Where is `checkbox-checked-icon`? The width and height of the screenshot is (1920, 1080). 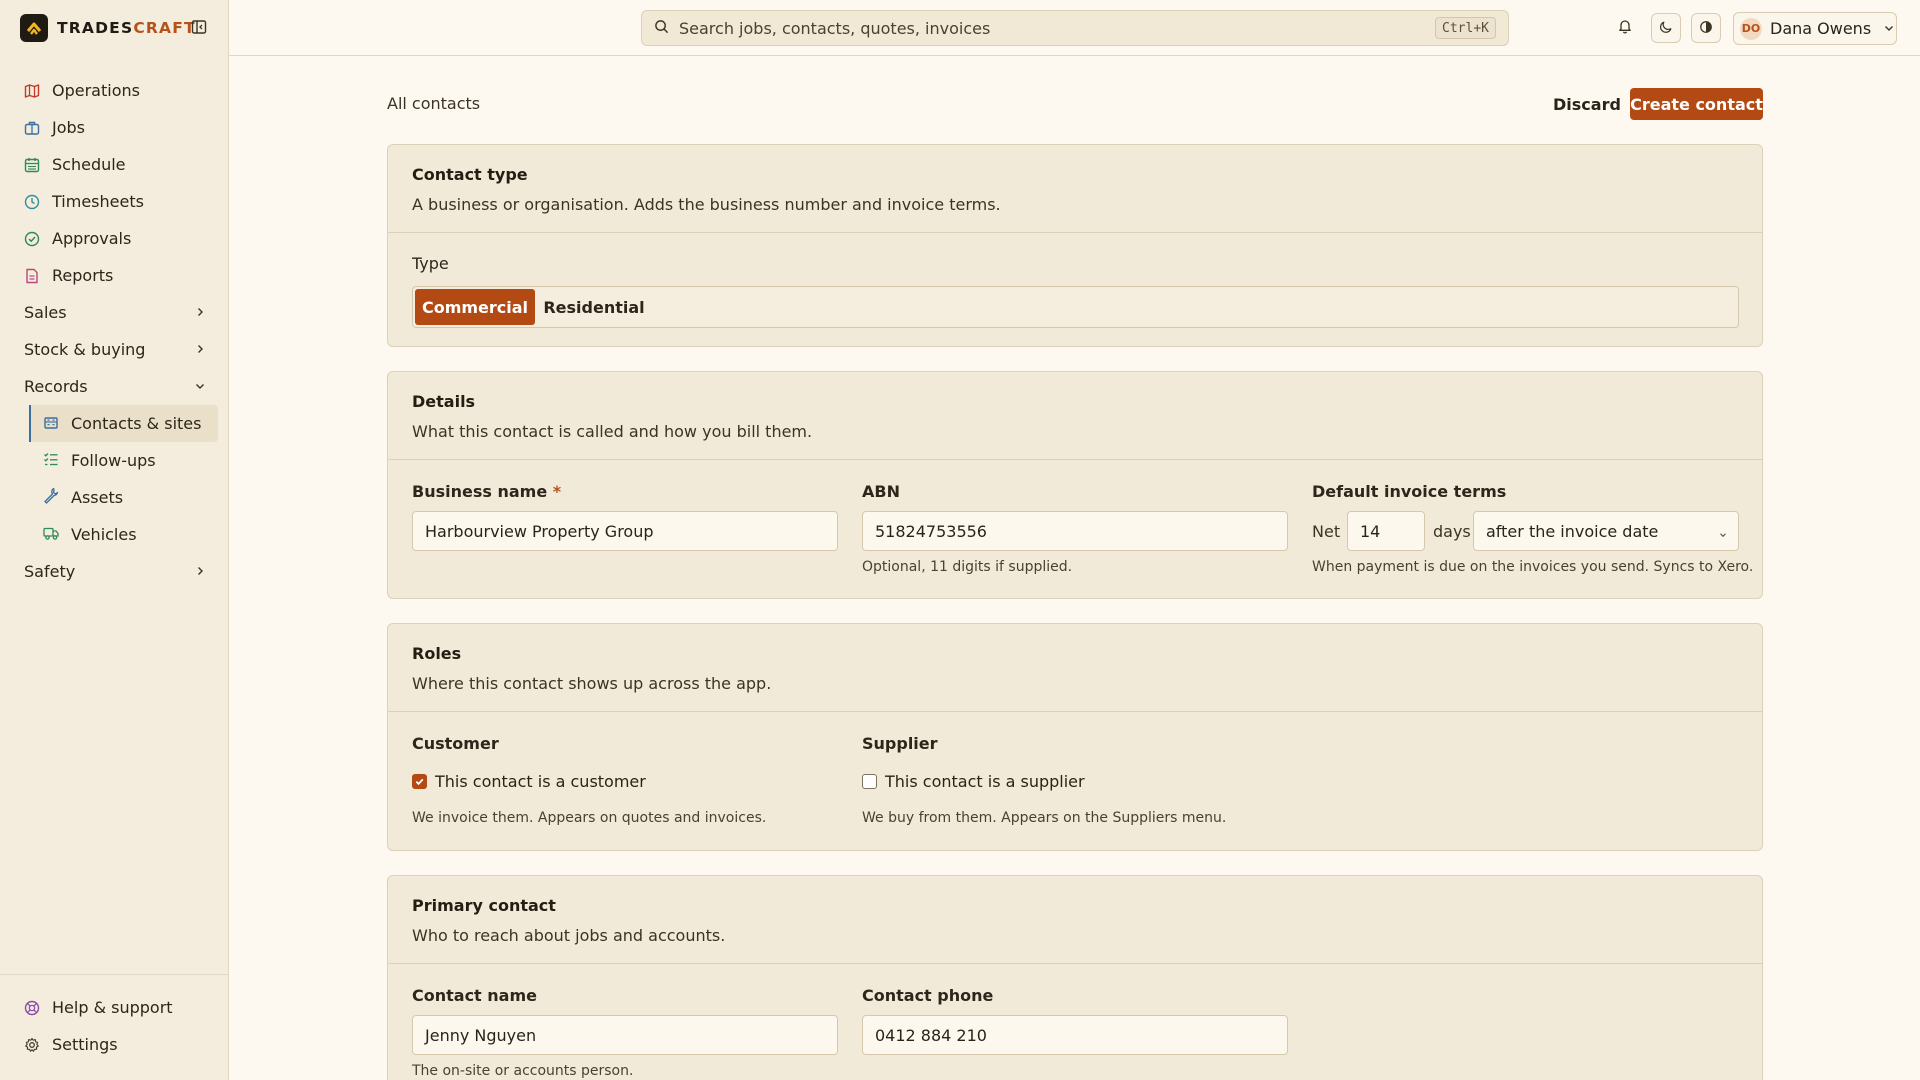 checkbox-checked-icon is located at coordinates (419, 781).